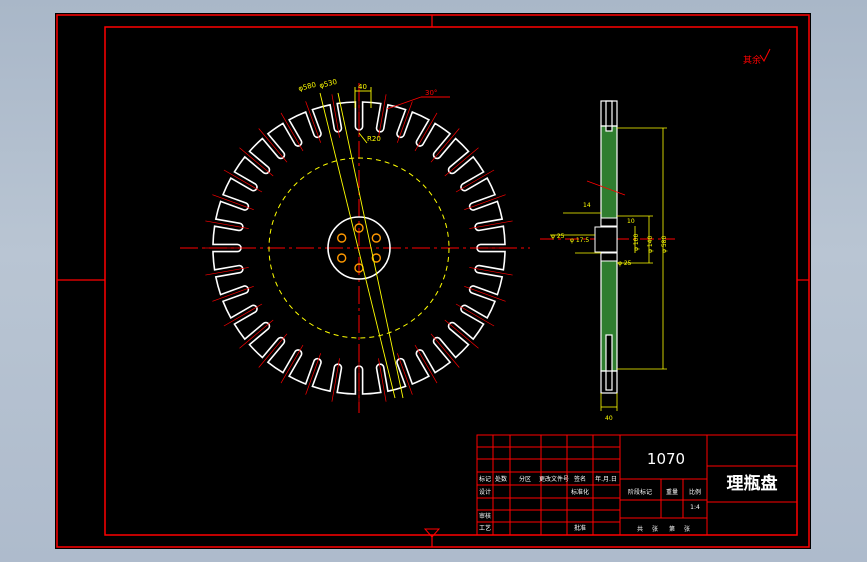  Describe the element at coordinates (609, 362) in the screenshot. I see `slot-bottom` at that location.